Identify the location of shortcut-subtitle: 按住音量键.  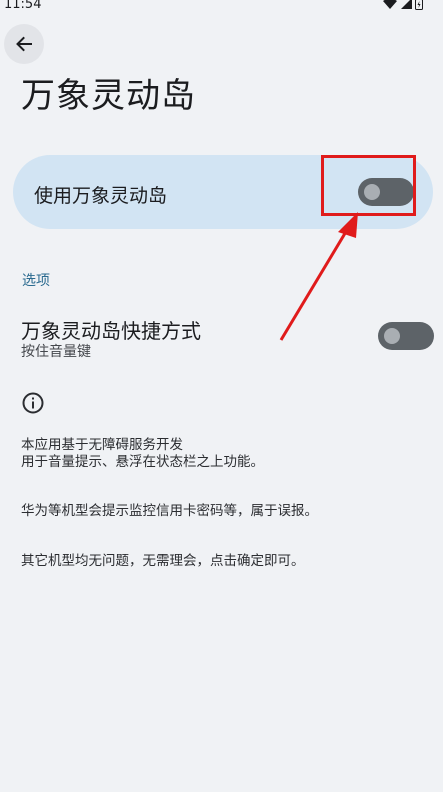
(56, 352).